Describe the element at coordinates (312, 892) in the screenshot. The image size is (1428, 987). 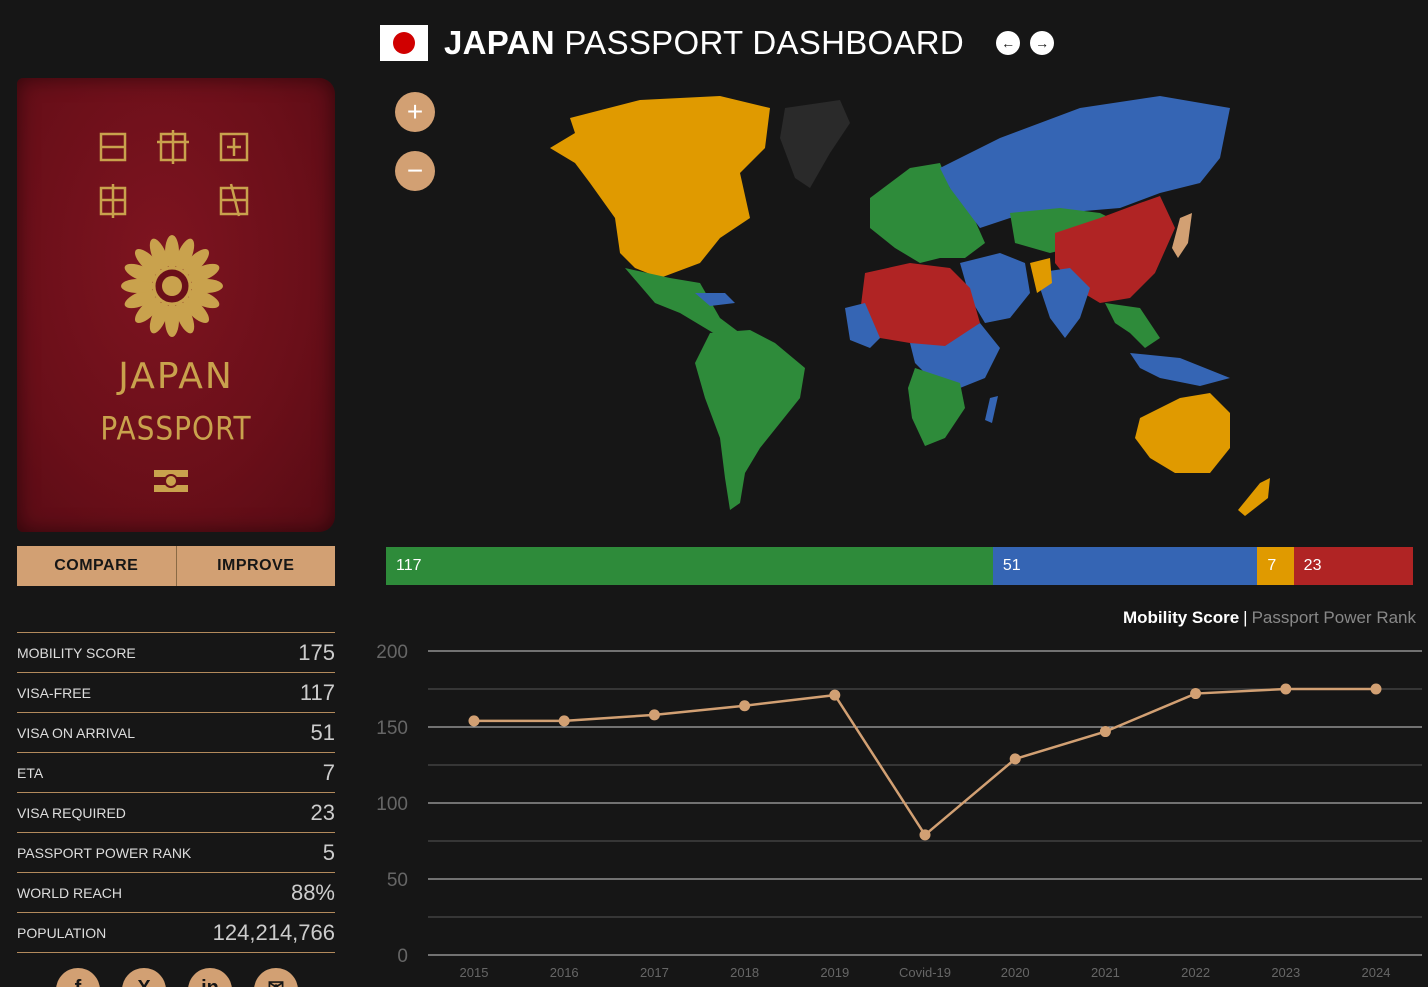
I see `stat-value: 88%` at that location.